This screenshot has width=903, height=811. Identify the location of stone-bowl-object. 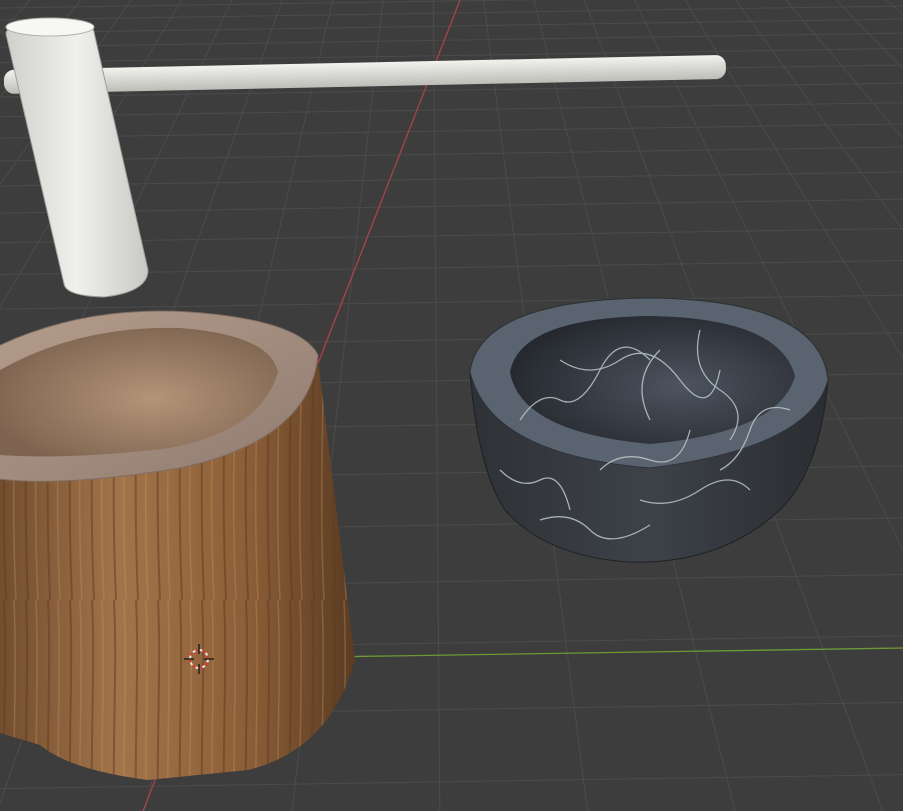
(649, 430).